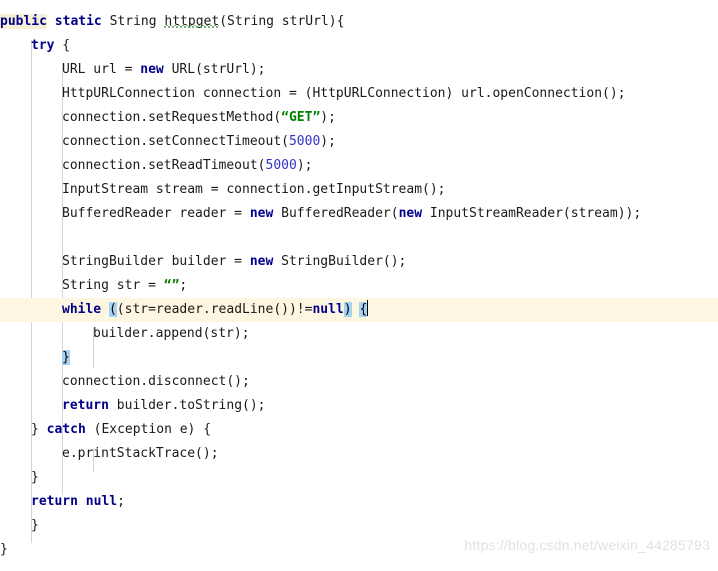 The height and width of the screenshot is (571, 718). I want to click on code-token-plain: String str =, so click(113, 285).